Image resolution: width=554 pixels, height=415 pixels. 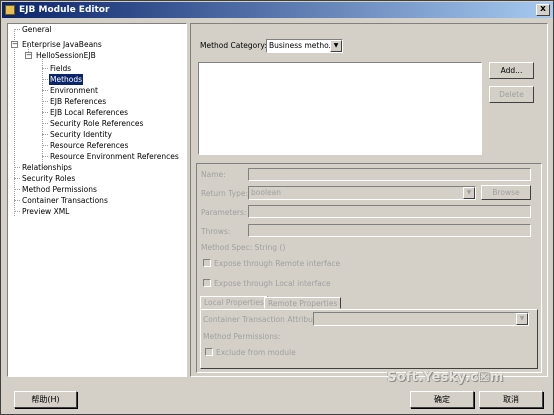 I want to click on parameters-field, so click(x=389, y=211).